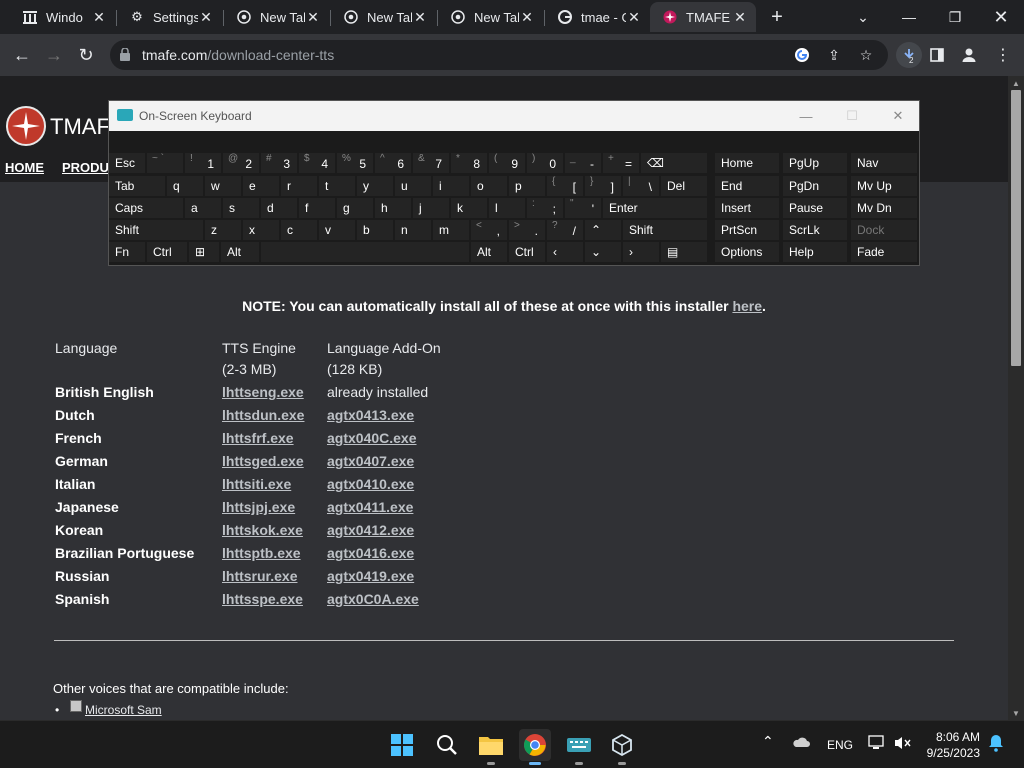 Image resolution: width=1024 pixels, height=768 pixels. What do you see at coordinates (514, 116) in the screenshot?
I see `osk-titlebar: On-Screen Keyboard — ☐ ✕` at bounding box center [514, 116].